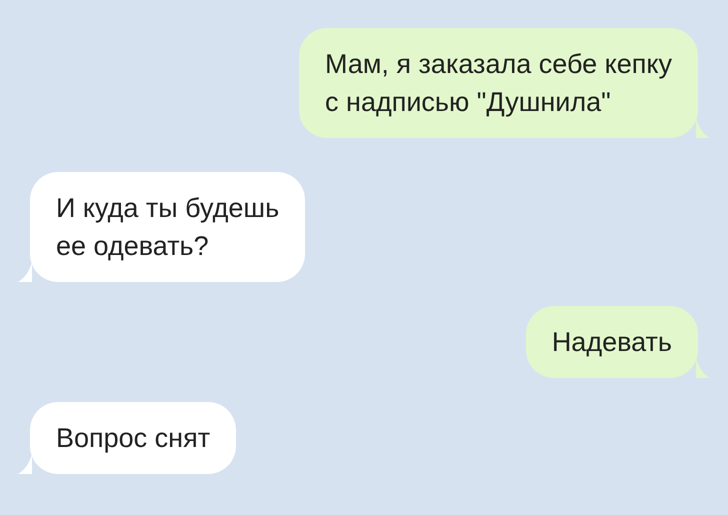  What do you see at coordinates (498, 83) in the screenshot?
I see `message-bubble: Мам, я заказала себе кепку с надписью "Душнила"` at bounding box center [498, 83].